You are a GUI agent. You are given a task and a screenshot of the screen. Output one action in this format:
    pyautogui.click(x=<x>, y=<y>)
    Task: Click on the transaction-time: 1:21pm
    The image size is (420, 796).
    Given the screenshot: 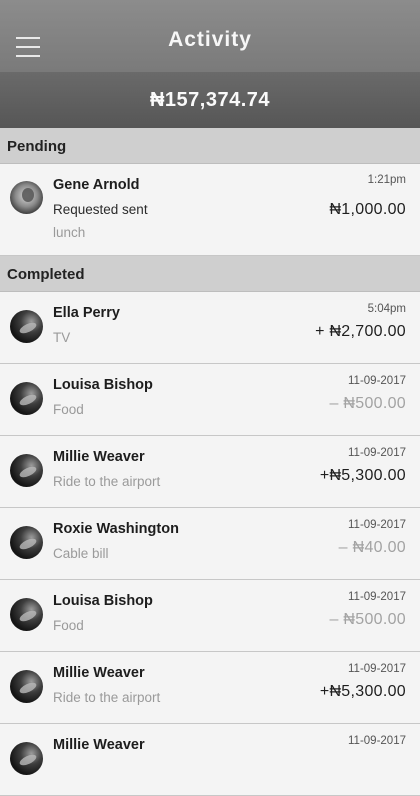 What is the action you would take?
    pyautogui.click(x=386, y=180)
    